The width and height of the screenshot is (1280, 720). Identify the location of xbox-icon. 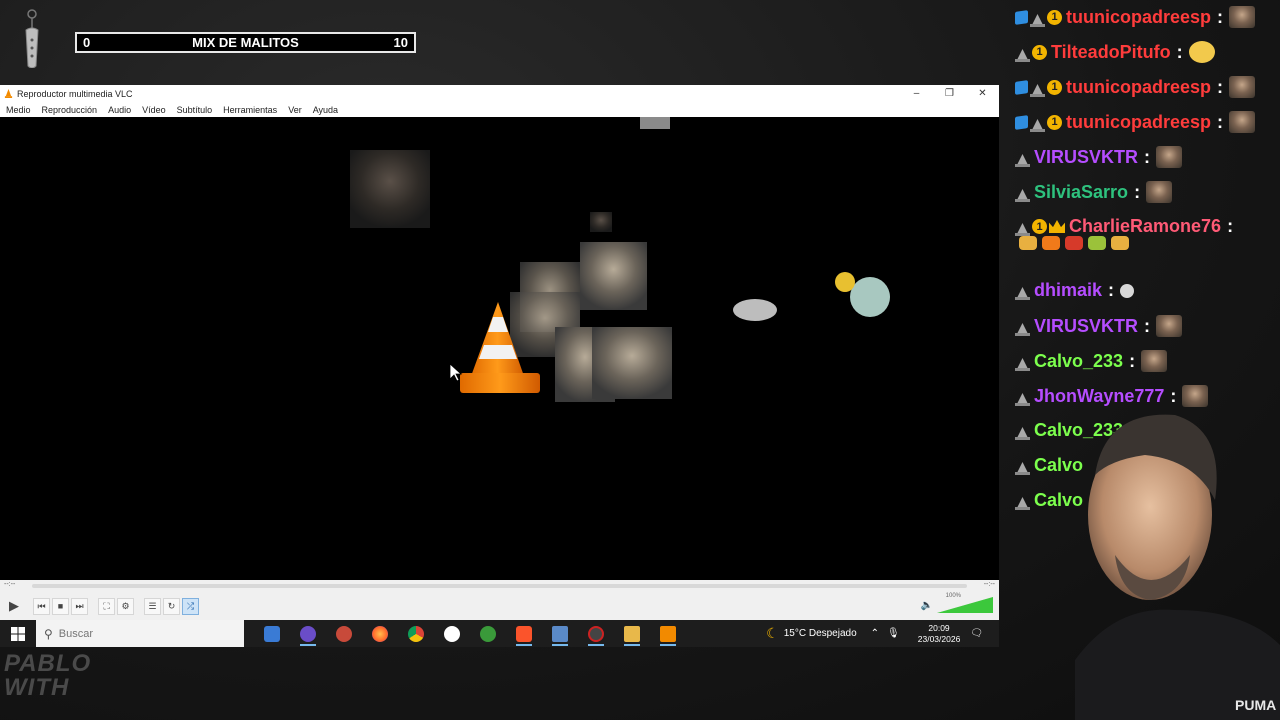
(488, 633).